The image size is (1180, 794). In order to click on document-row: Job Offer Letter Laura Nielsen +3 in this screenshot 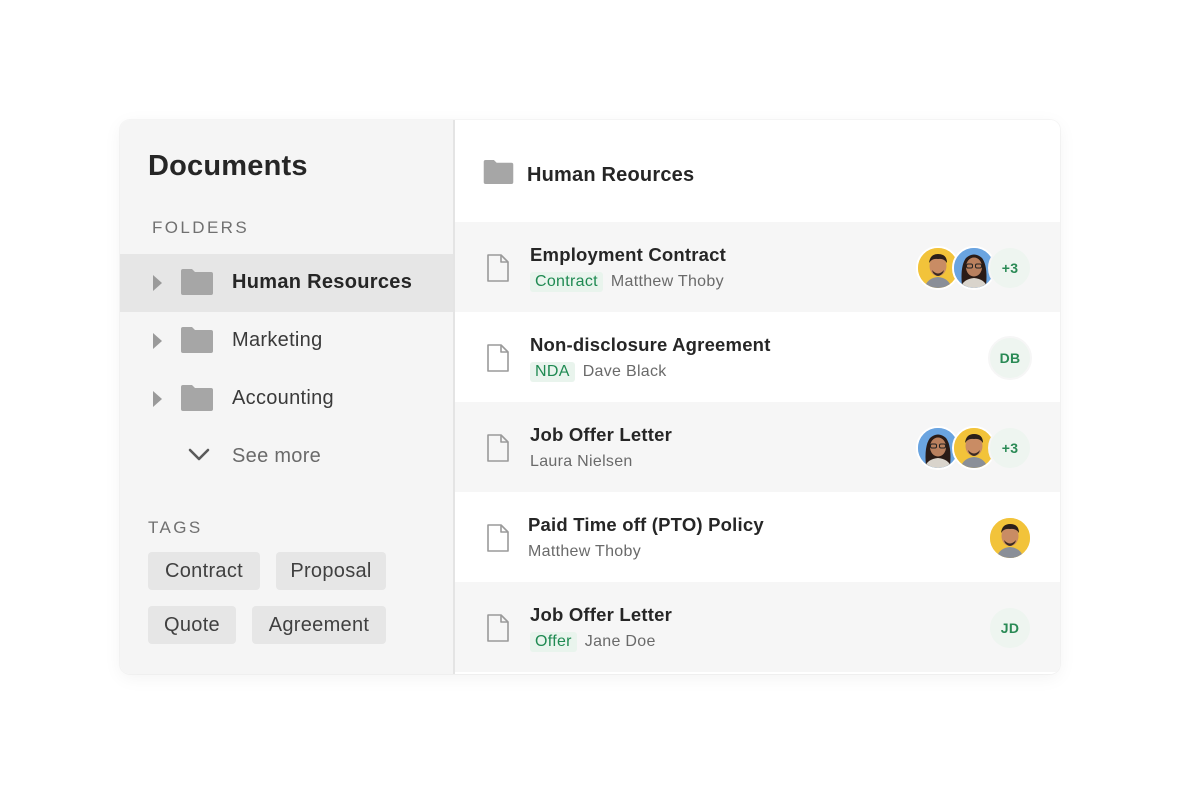, I will do `click(757, 447)`.